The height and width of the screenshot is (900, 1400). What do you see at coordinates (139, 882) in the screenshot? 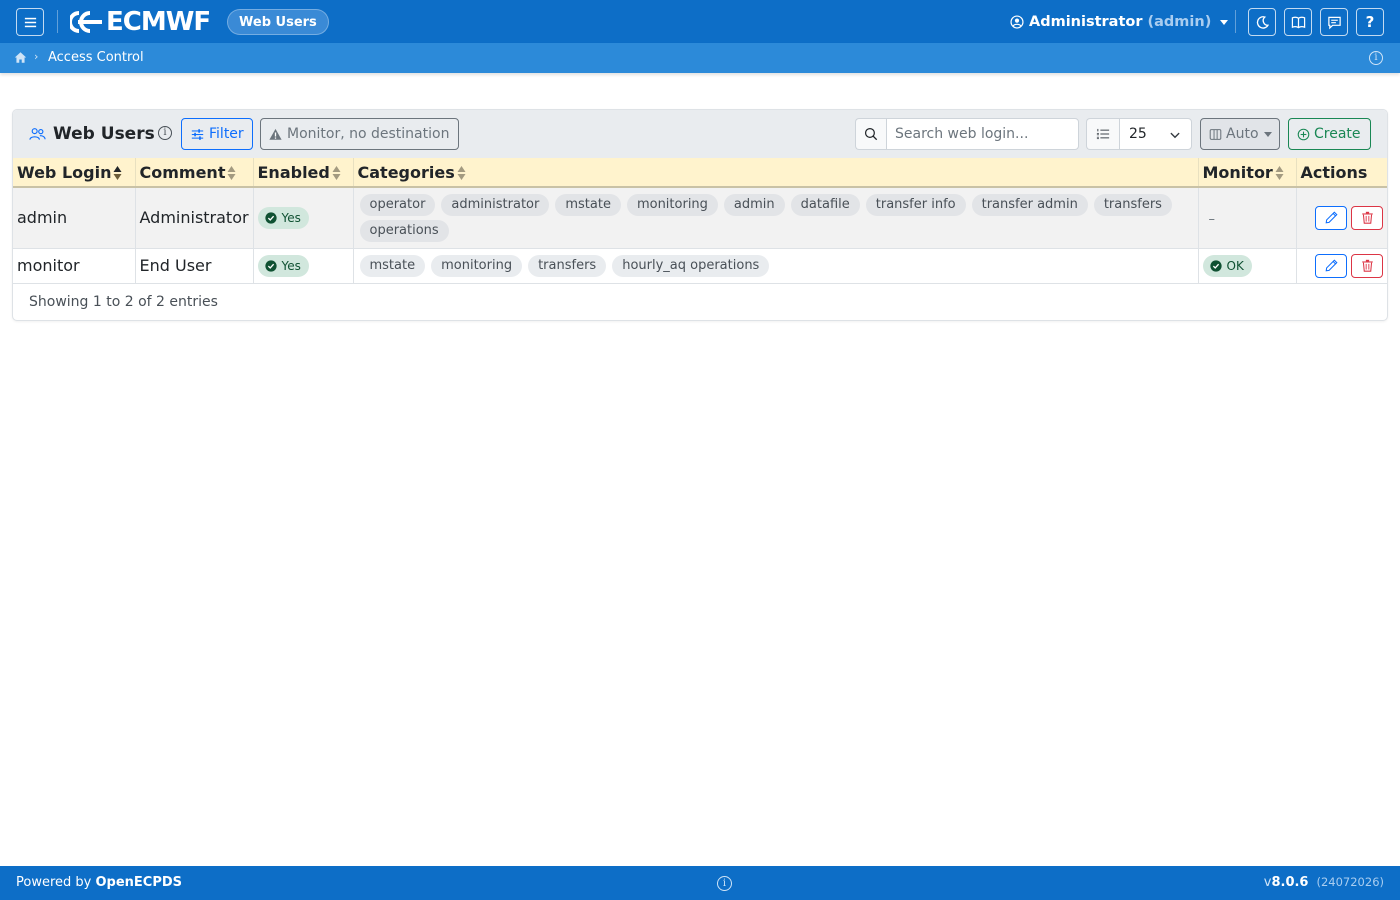
I see `powered-by-link: OpenECPDS` at bounding box center [139, 882].